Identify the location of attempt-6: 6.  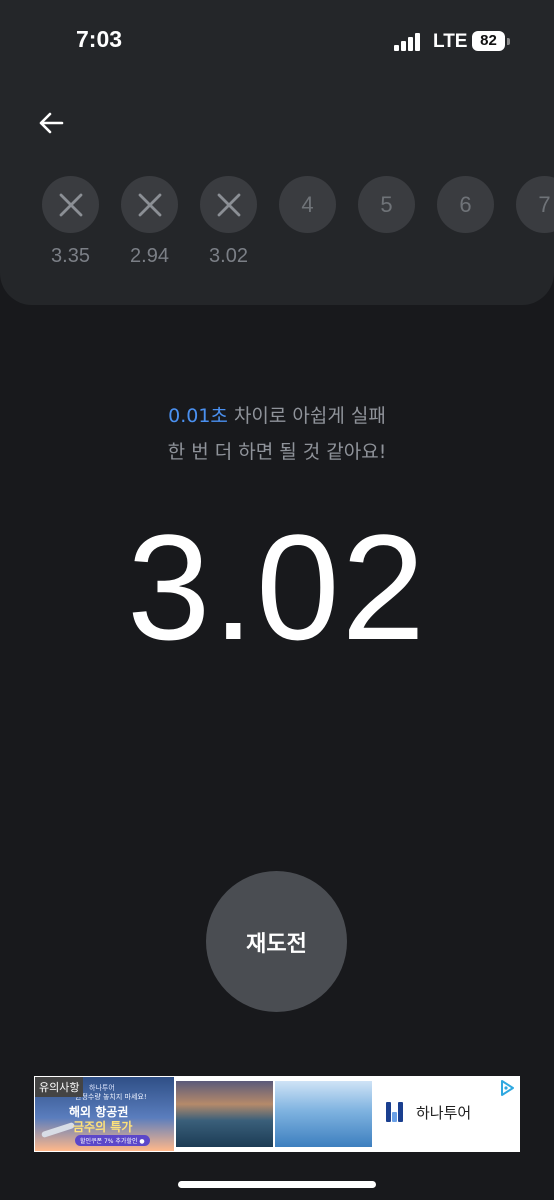
(467, 204).